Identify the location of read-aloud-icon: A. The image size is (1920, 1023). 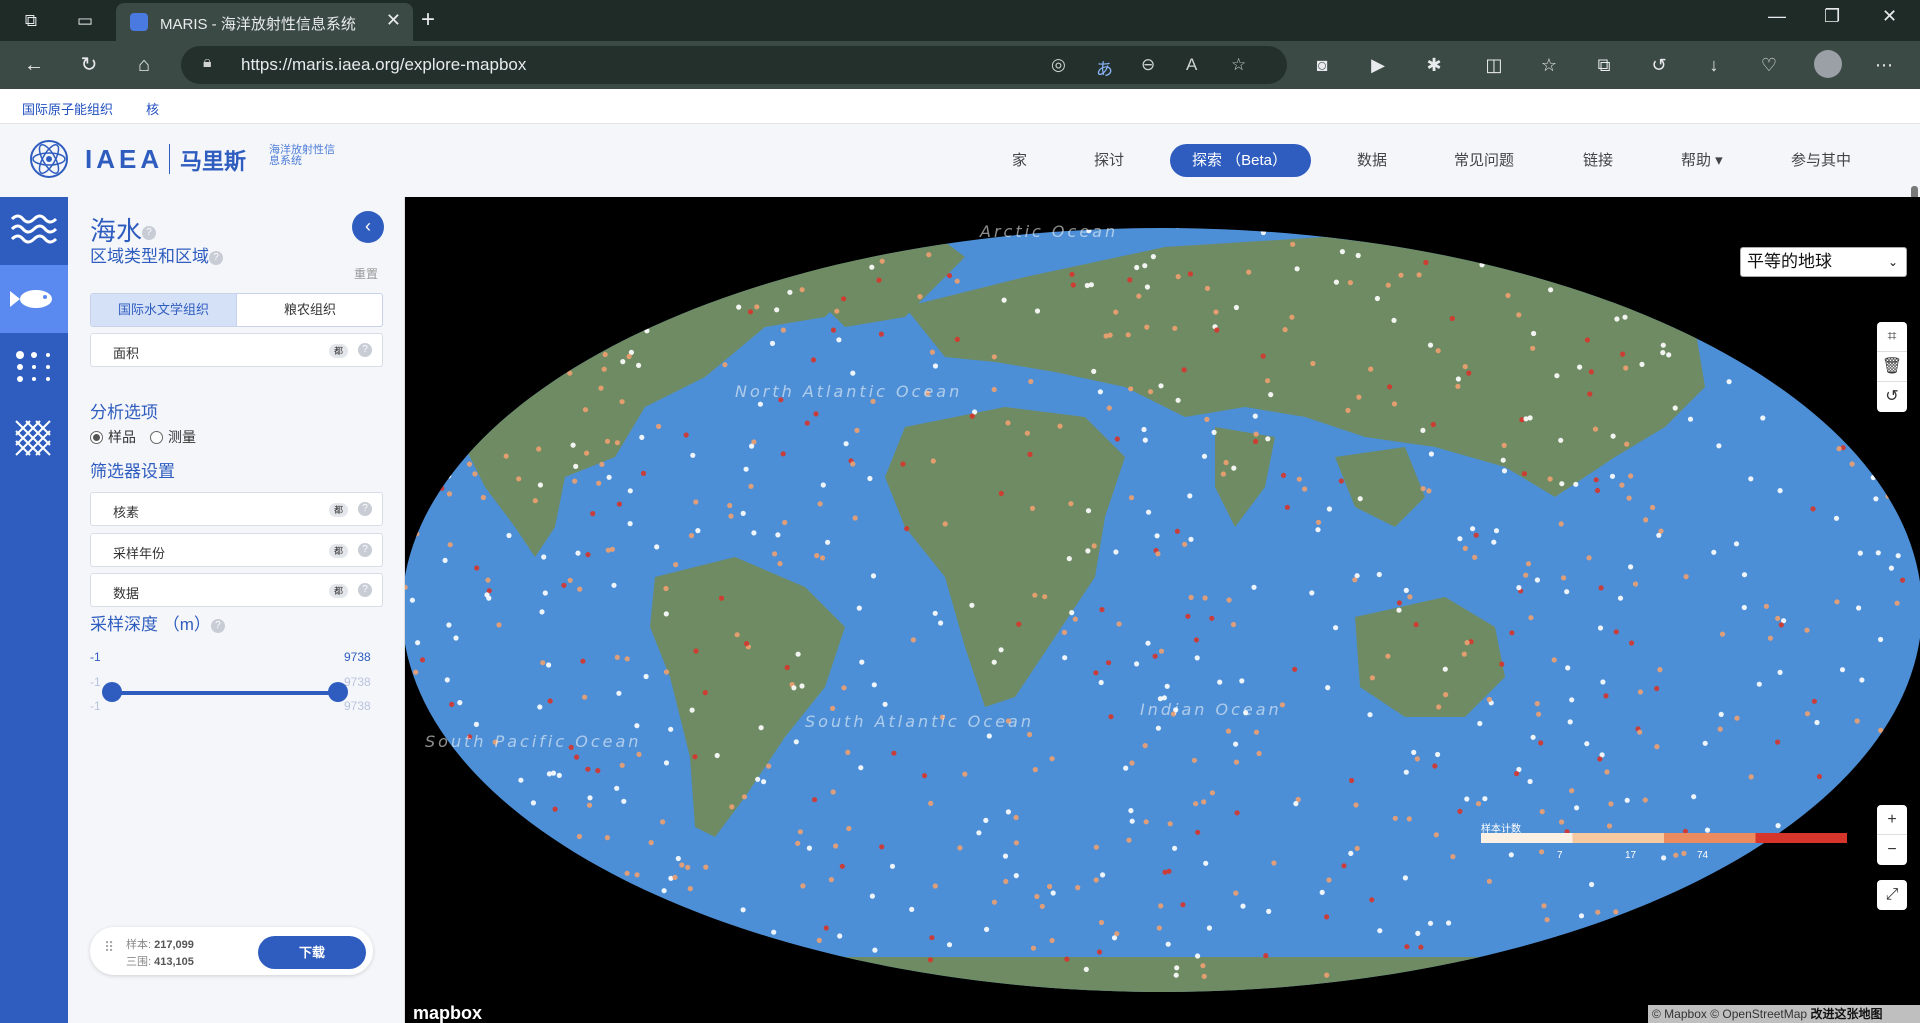
(1191, 65).